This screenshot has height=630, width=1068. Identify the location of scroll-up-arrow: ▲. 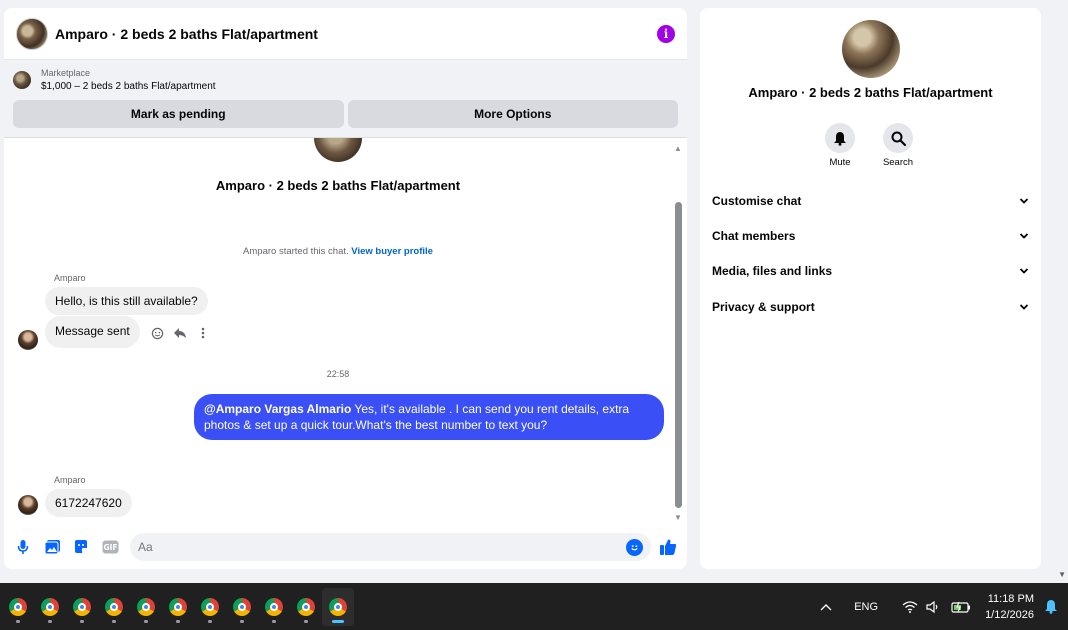
(678, 148).